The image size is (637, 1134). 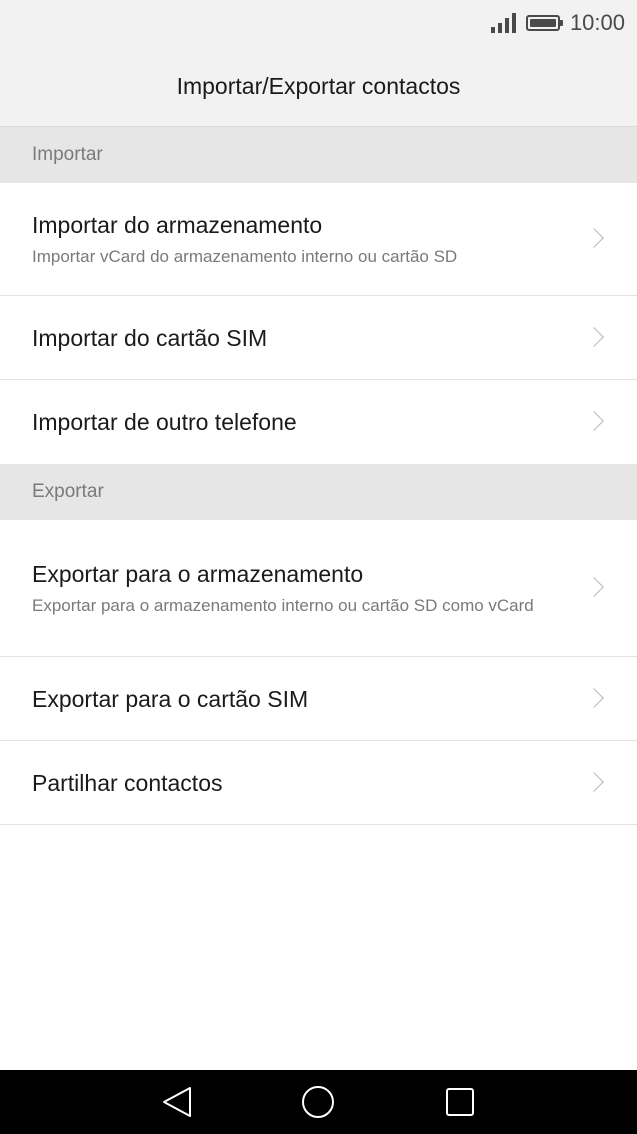 I want to click on list-item-importar-outro-telefone: Importar de outro telefone, so click(x=318, y=422).